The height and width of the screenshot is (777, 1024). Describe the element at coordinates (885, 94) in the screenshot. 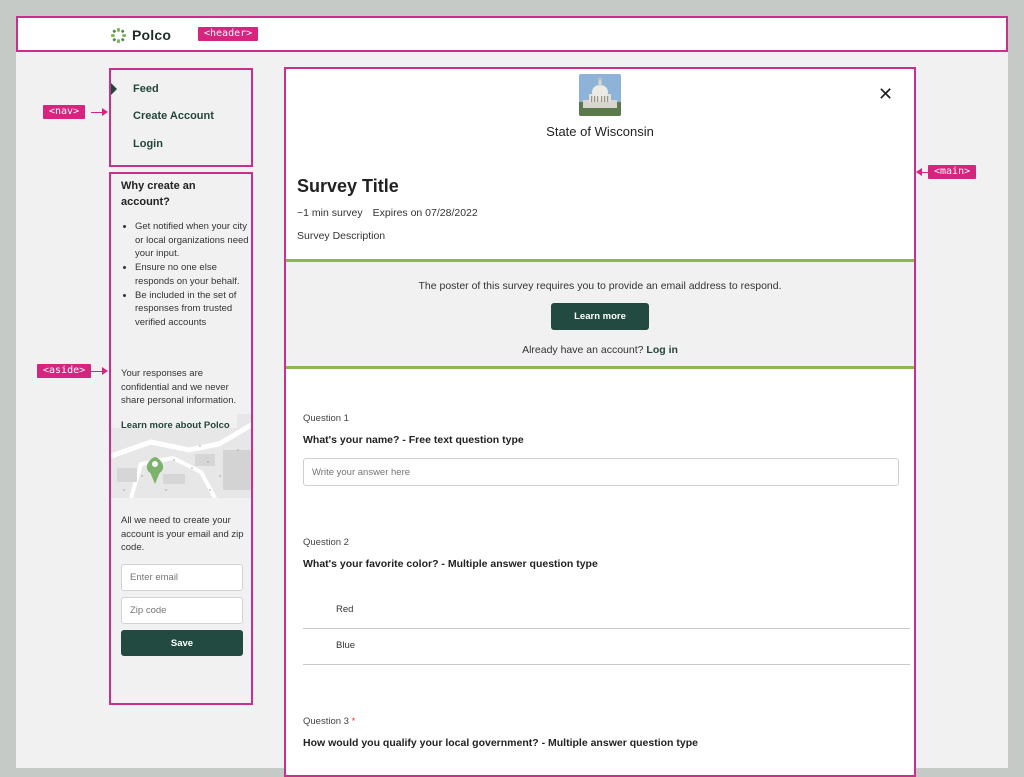

I see `close-icon: ✕` at that location.